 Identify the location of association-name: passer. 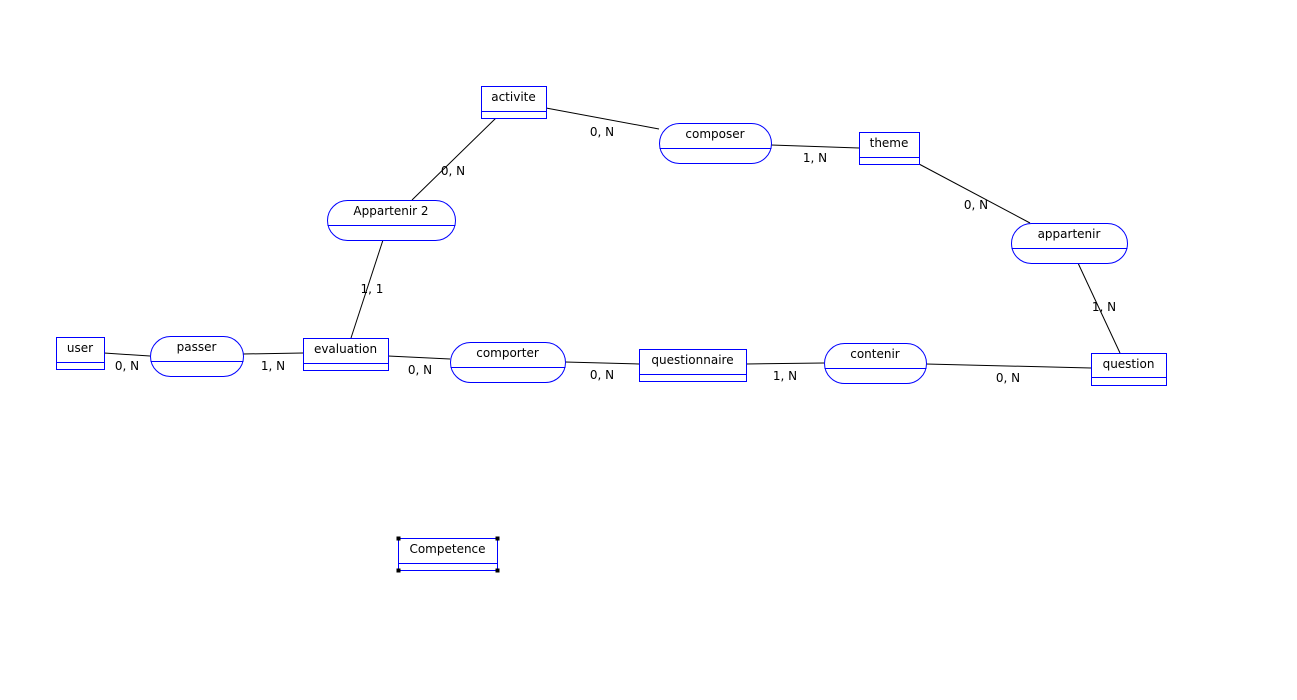
(197, 347).